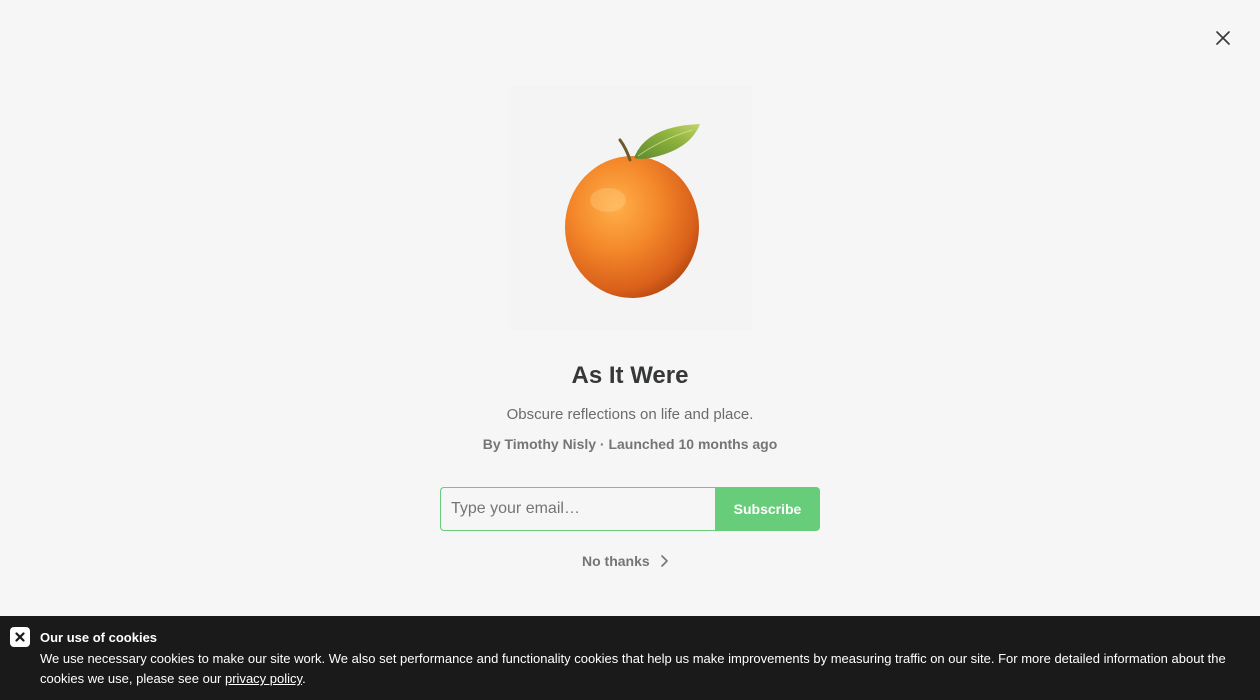  I want to click on cookie-close-button, so click(20, 637).